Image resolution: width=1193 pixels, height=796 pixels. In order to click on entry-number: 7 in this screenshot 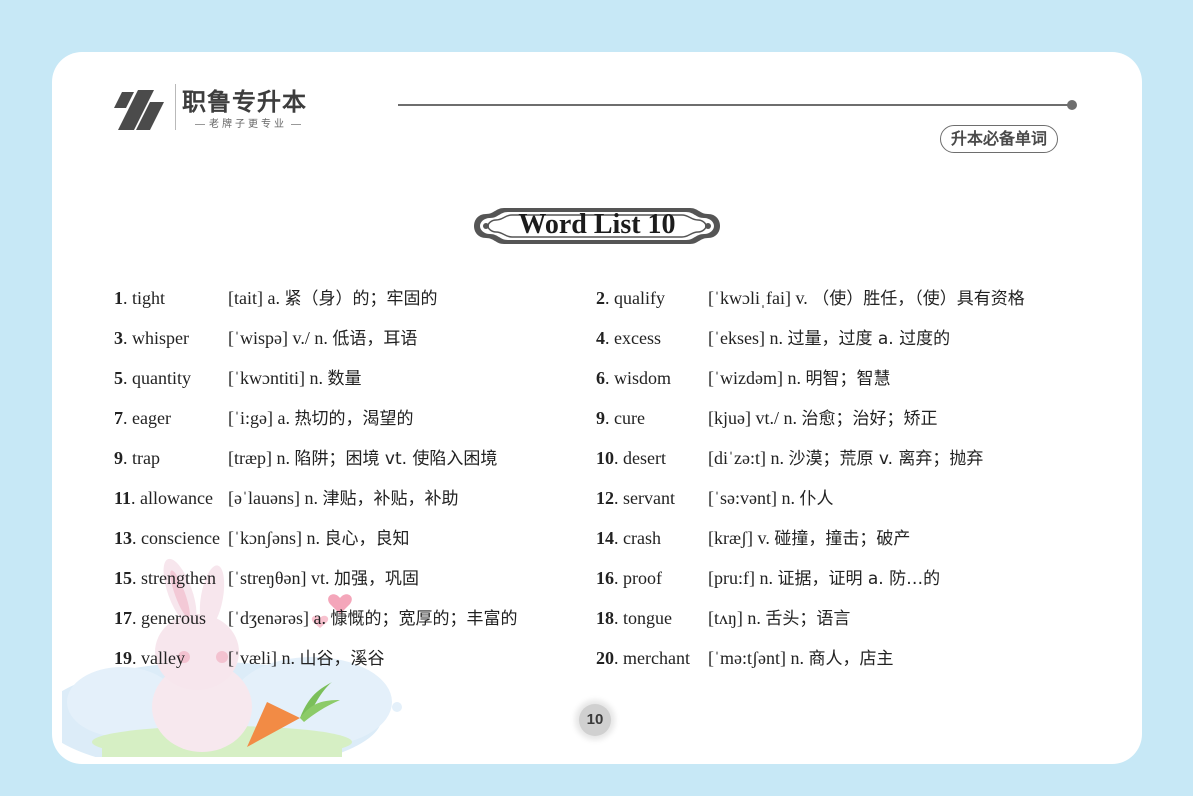, I will do `click(118, 418)`.